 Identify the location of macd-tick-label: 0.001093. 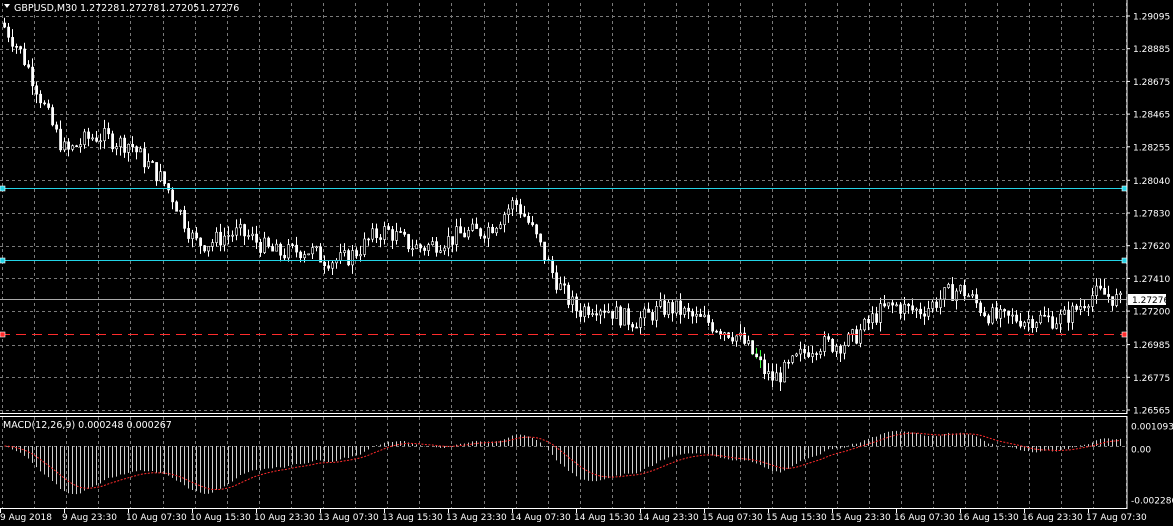
(1152, 428).